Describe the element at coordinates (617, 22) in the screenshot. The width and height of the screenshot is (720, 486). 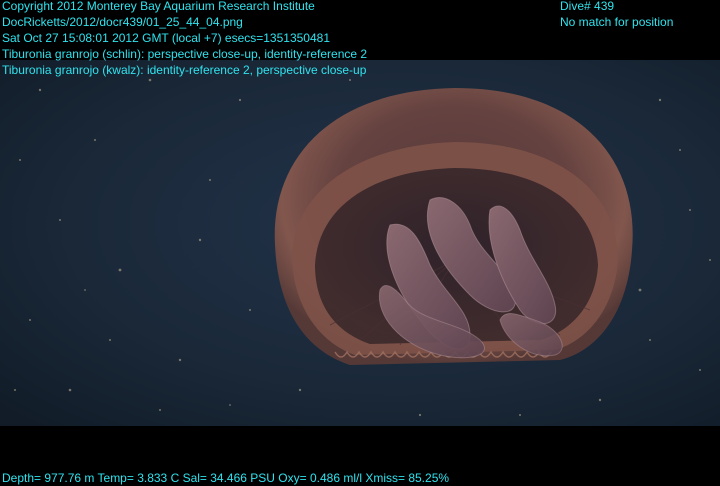
I see `position-status-text: No match for position` at that location.